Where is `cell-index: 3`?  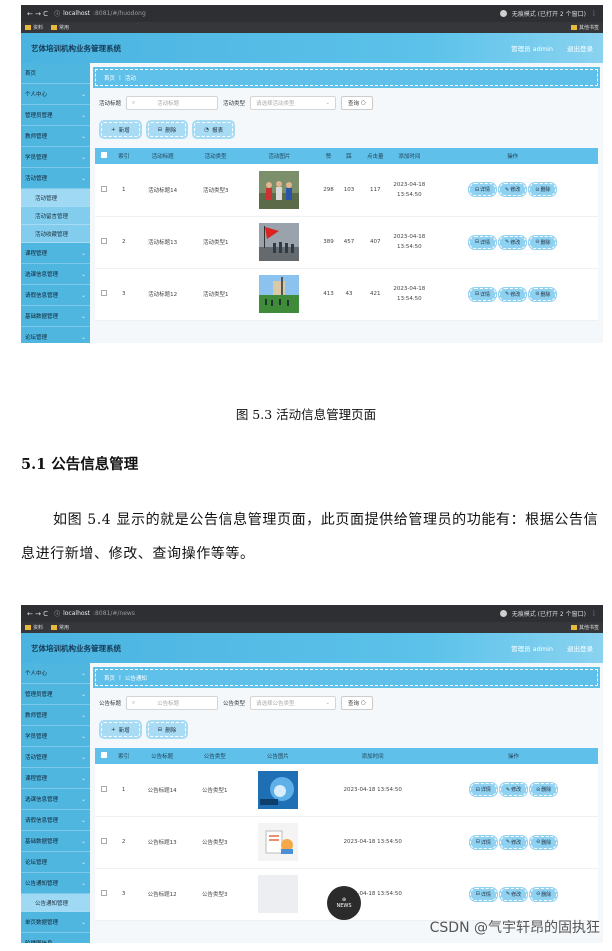 cell-index: 3 is located at coordinates (124, 894).